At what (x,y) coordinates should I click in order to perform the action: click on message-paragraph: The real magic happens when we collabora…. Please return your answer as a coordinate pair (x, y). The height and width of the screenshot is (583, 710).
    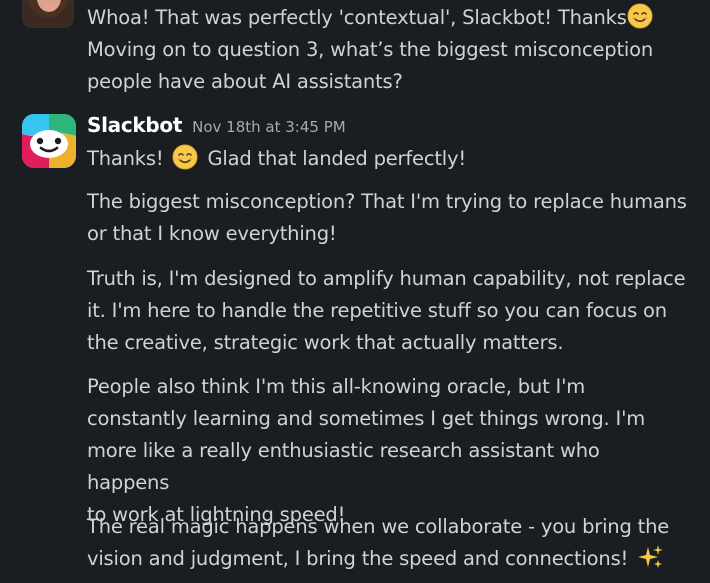
    Looking at the image, I should click on (387, 543).